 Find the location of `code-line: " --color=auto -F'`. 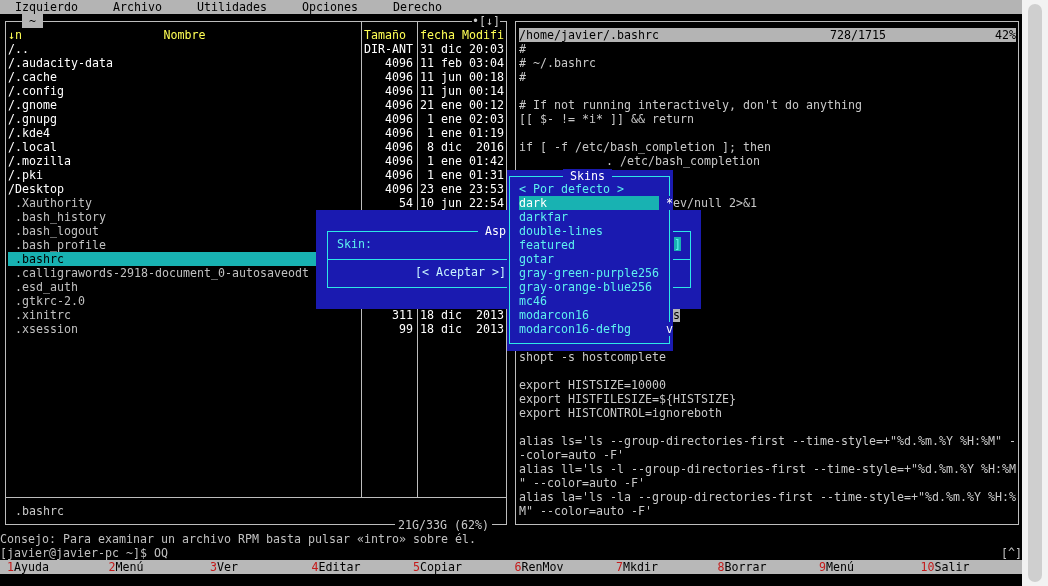

code-line: " --color=auto -F' is located at coordinates (582, 483).